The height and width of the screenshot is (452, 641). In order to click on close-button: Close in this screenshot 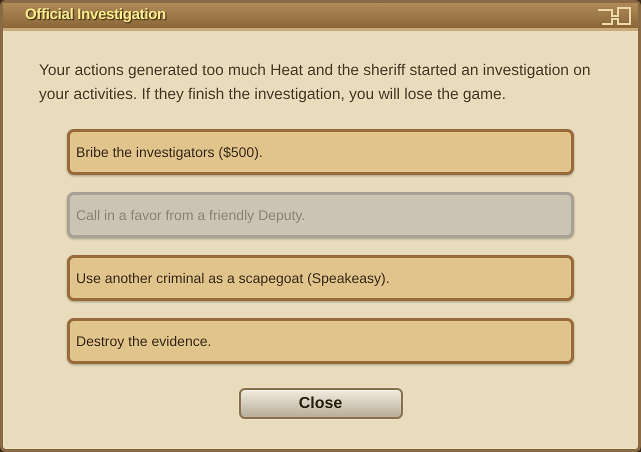, I will do `click(320, 404)`.